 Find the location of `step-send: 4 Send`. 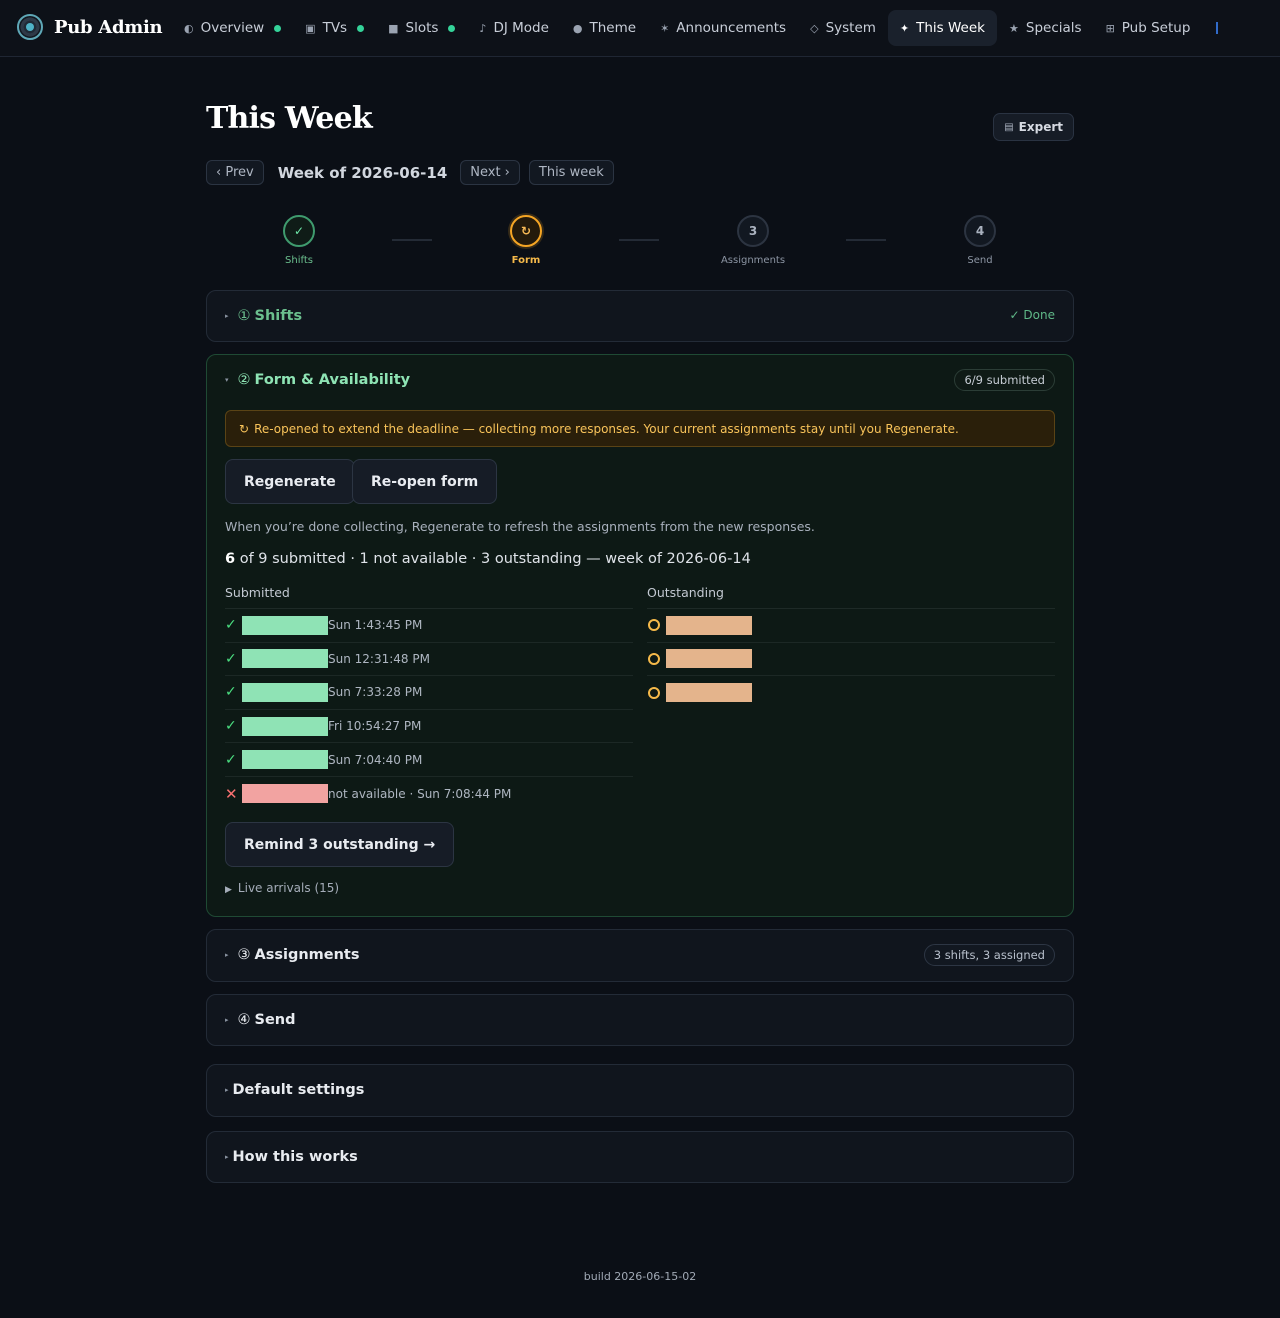

step-send: 4 Send is located at coordinates (980, 240).